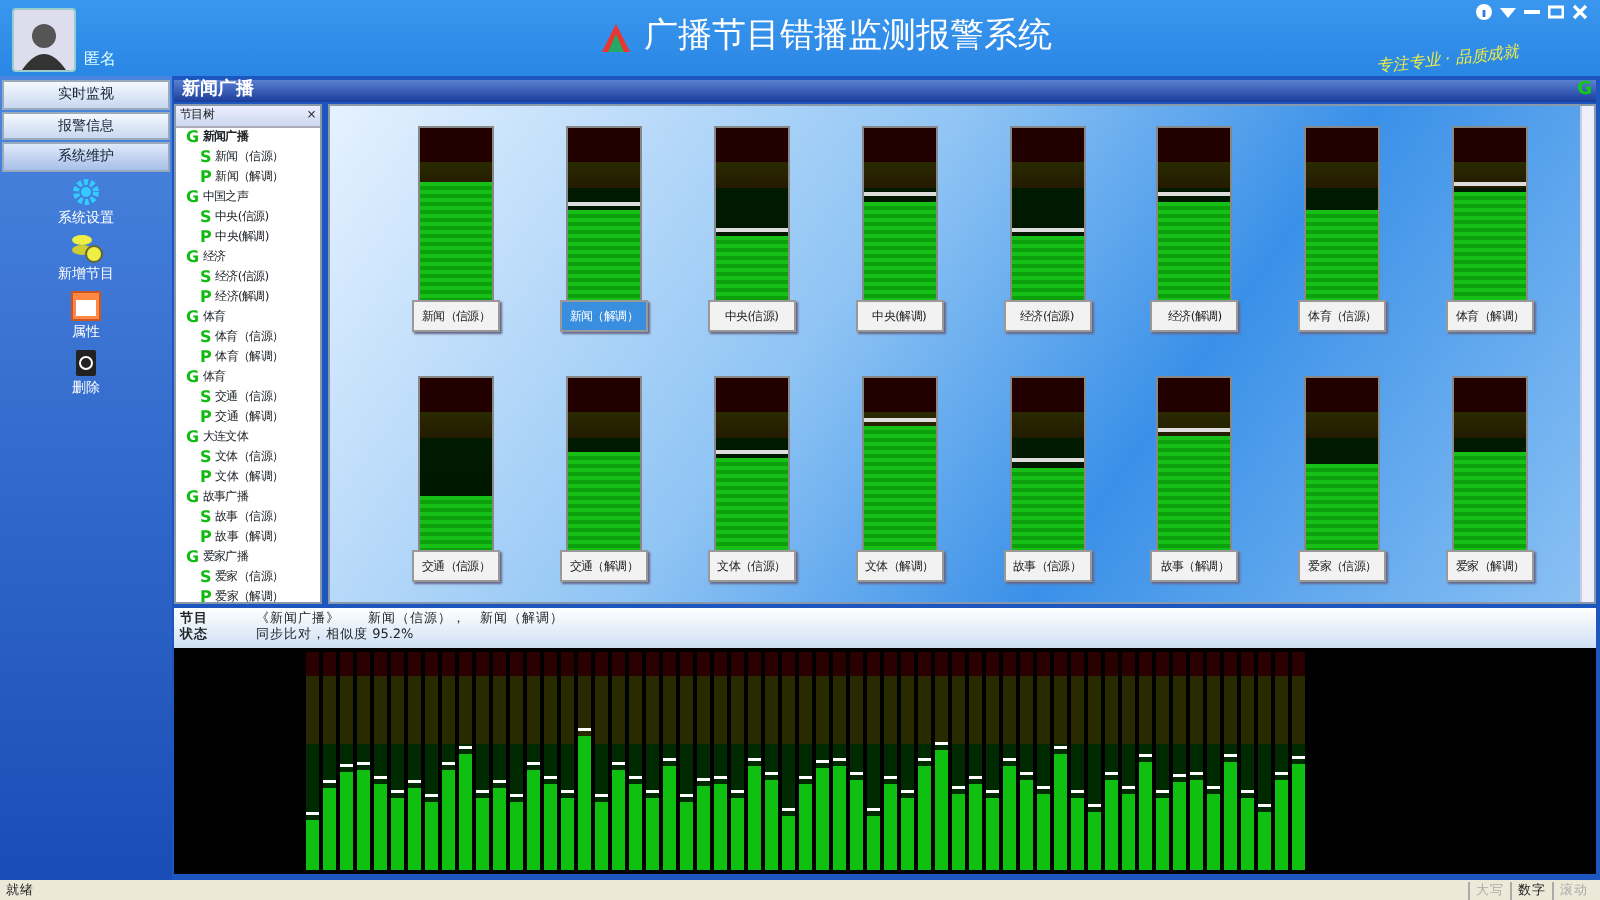  I want to click on panel-letter: G, so click(1585, 90).